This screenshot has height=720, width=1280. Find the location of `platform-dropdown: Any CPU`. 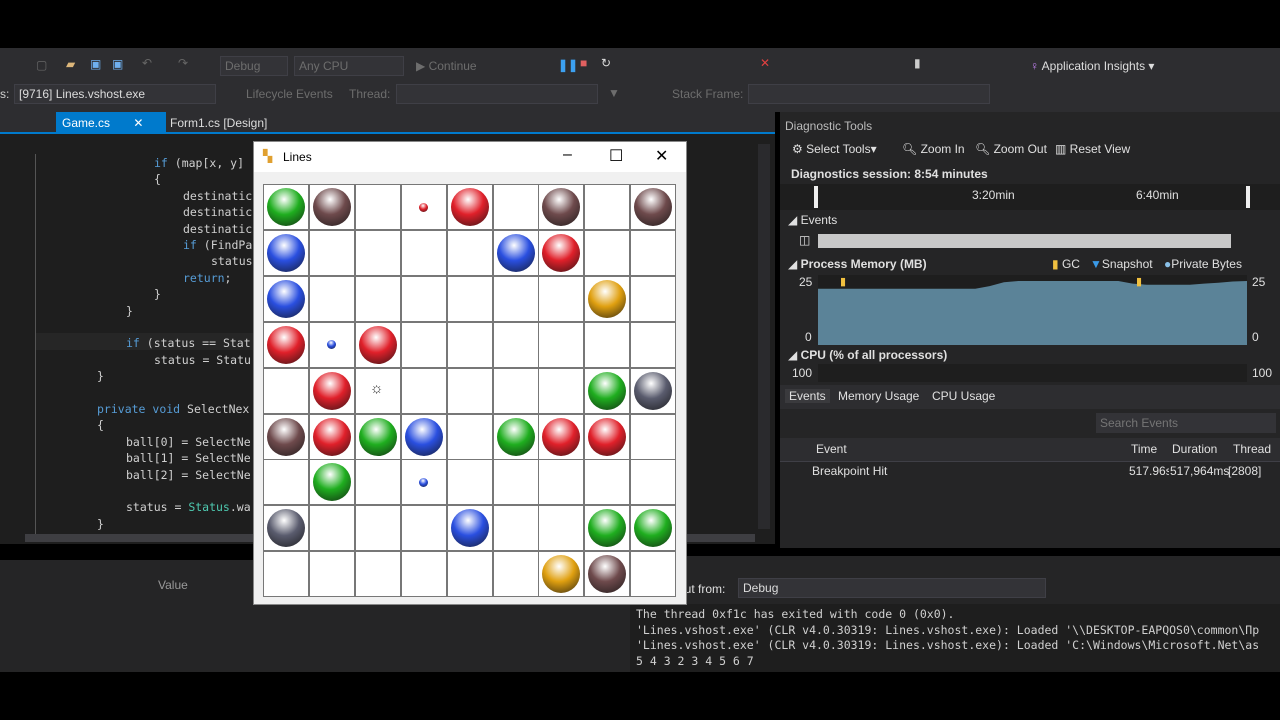

platform-dropdown: Any CPU is located at coordinates (349, 66).